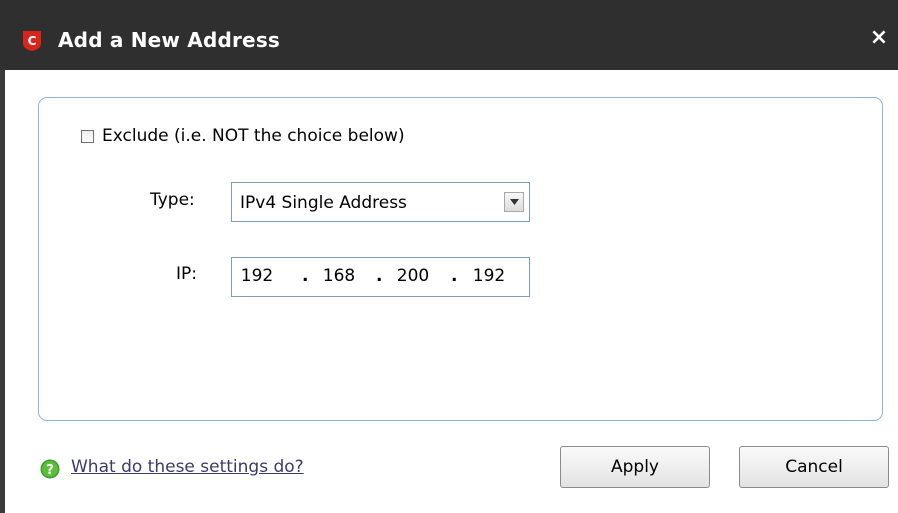  What do you see at coordinates (413, 276) in the screenshot?
I see `ip-octet-3: 200` at bounding box center [413, 276].